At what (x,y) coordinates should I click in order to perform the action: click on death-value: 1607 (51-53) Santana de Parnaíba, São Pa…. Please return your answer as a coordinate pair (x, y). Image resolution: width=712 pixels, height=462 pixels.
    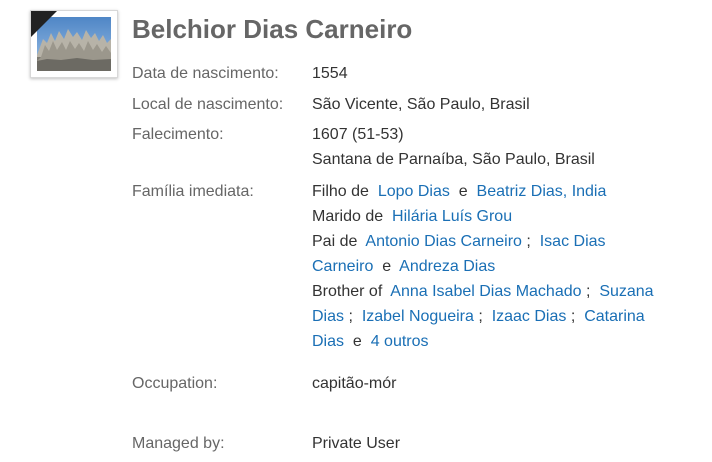
    Looking at the image, I should click on (508, 147).